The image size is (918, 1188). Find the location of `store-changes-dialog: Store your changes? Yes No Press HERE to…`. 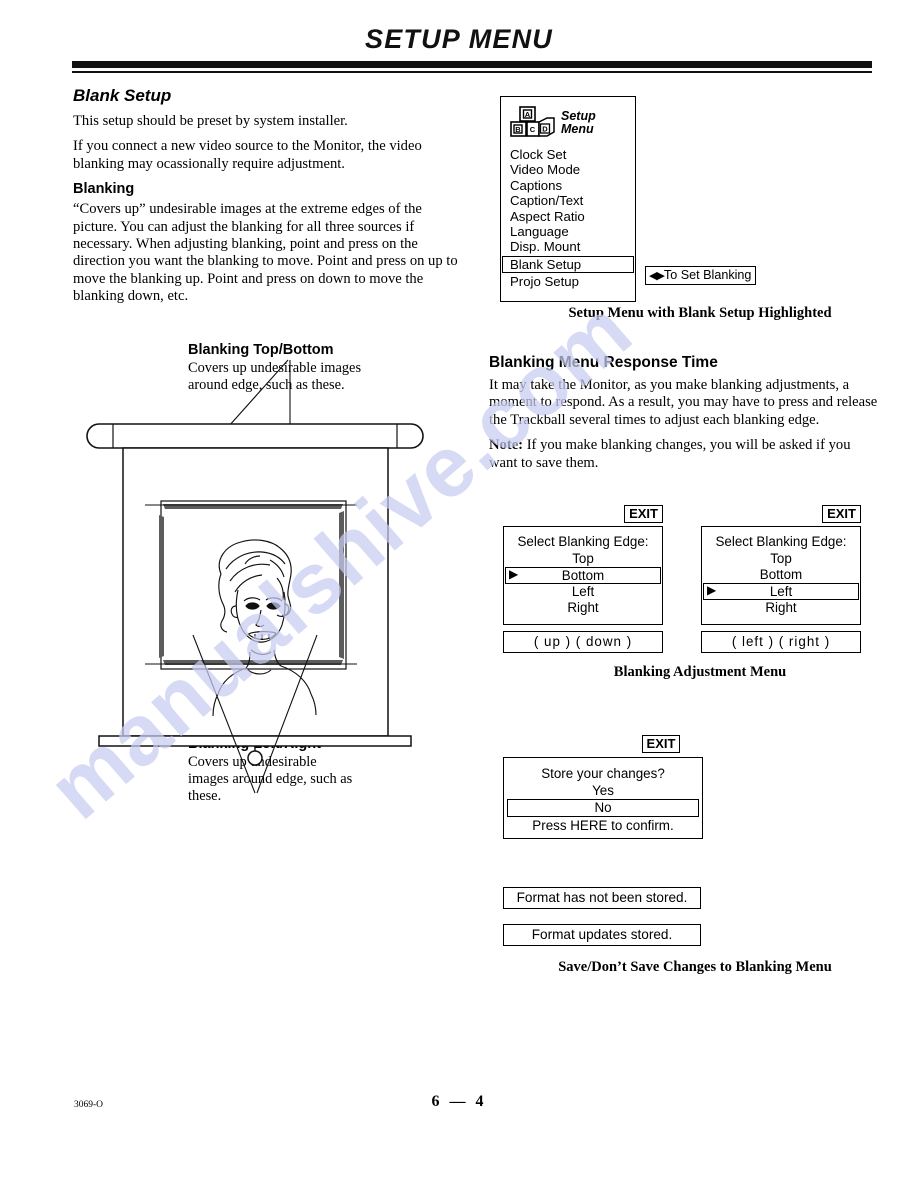

store-changes-dialog: Store your changes? Yes No Press HERE to… is located at coordinates (603, 798).